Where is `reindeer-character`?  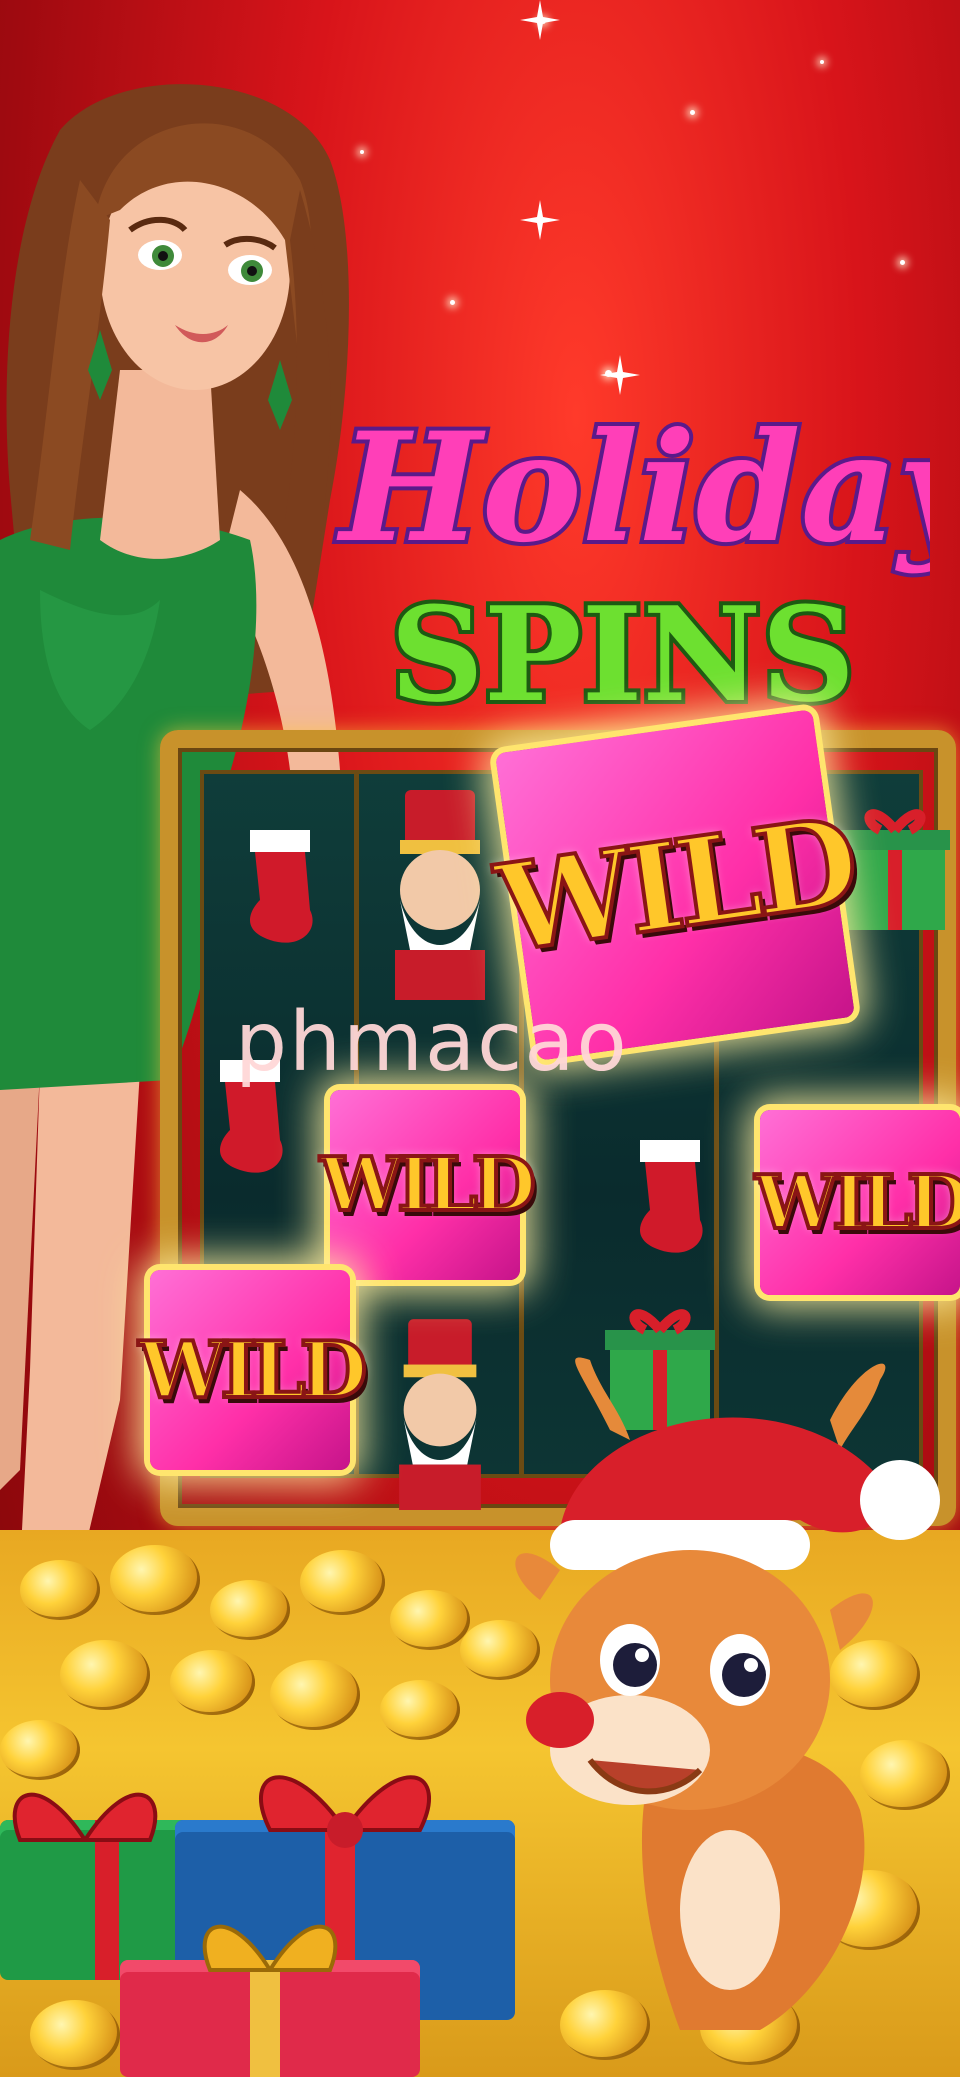 reindeer-character is located at coordinates (727, 1693).